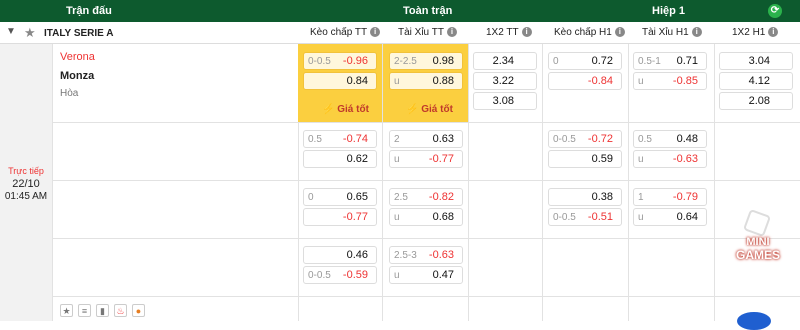  I want to click on odds-value: -0.77, so click(355, 217).